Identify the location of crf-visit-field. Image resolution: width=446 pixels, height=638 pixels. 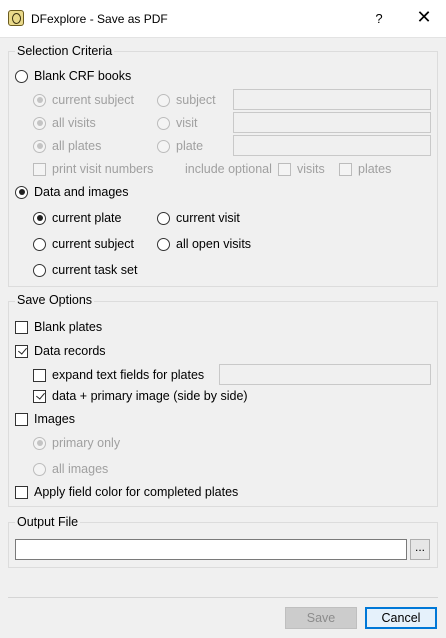
(332, 122).